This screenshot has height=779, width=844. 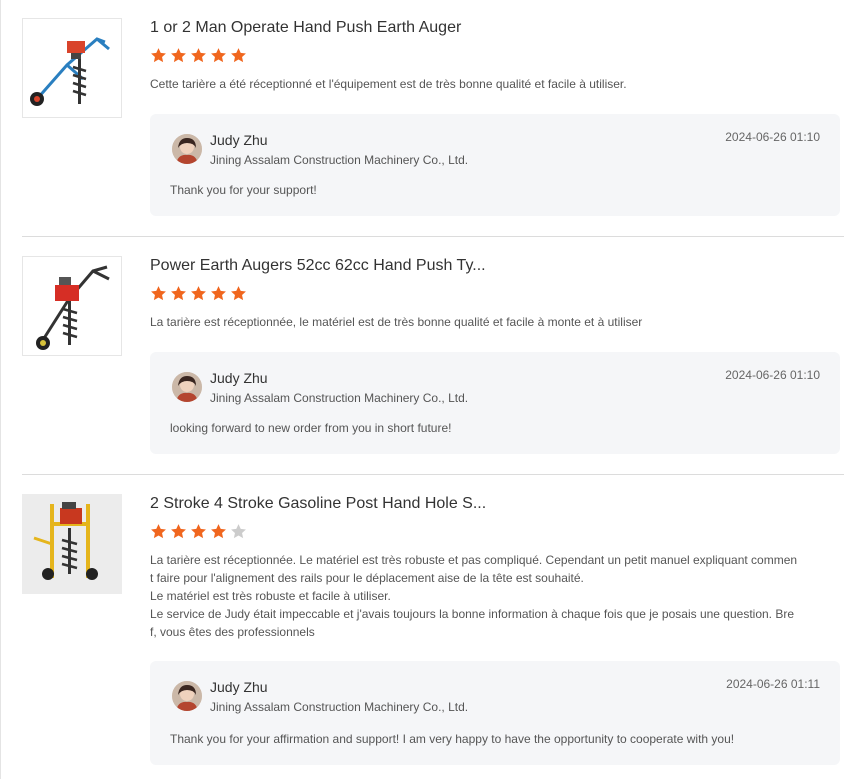 I want to click on product-title: 1 or 2 Man Operate Hand Push Earth Auger, so click(x=495, y=28).